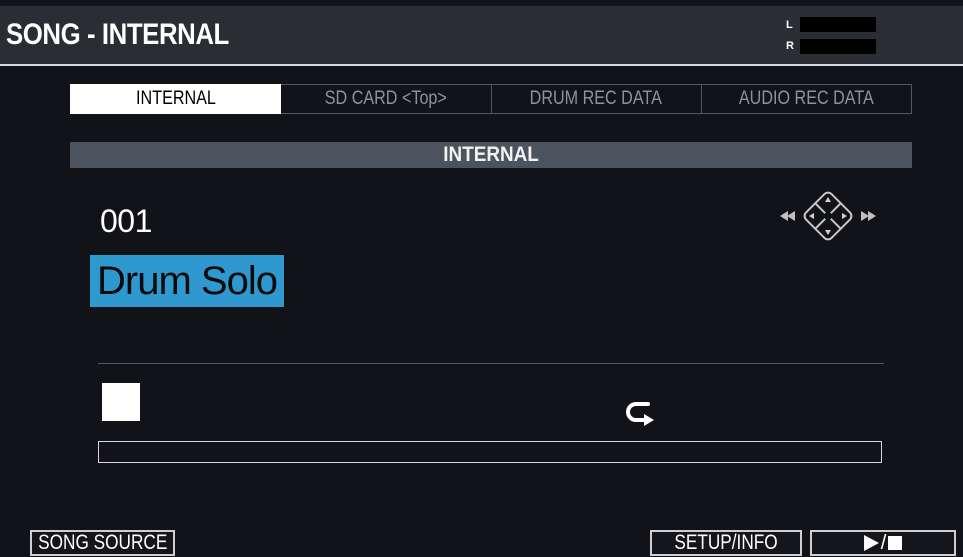 This screenshot has width=963, height=557. I want to click on song-source-button: SONG SOURCE, so click(102, 543).